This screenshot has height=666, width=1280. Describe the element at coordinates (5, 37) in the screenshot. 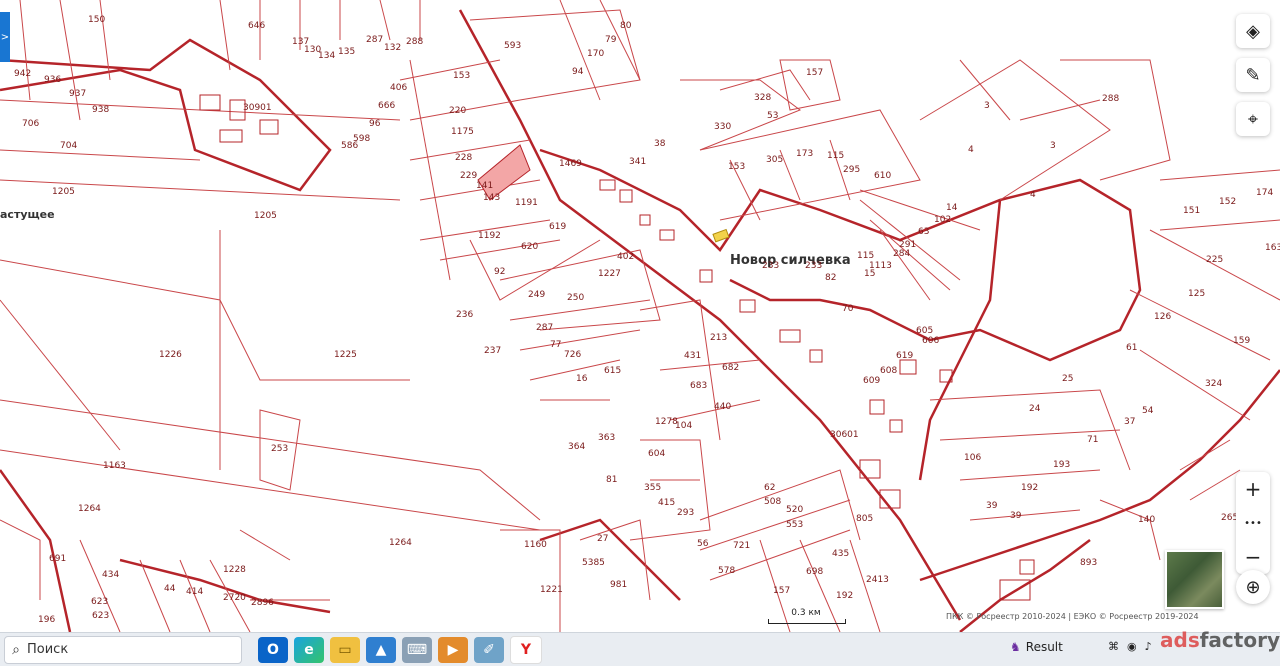

I see `sidebar-toggle: >` at that location.